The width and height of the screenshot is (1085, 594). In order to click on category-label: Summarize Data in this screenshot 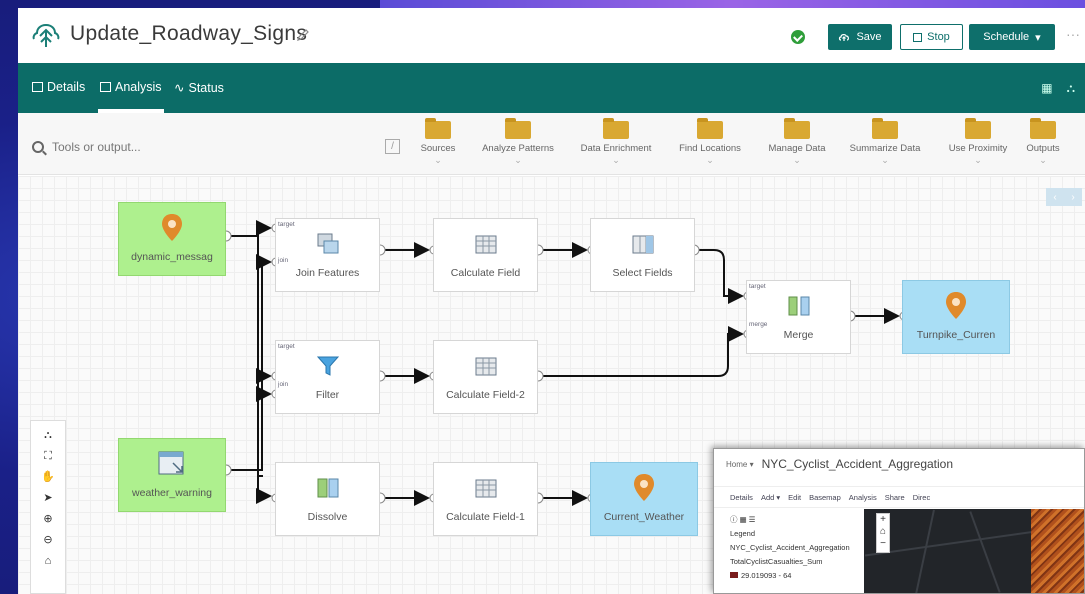, I will do `click(885, 148)`.